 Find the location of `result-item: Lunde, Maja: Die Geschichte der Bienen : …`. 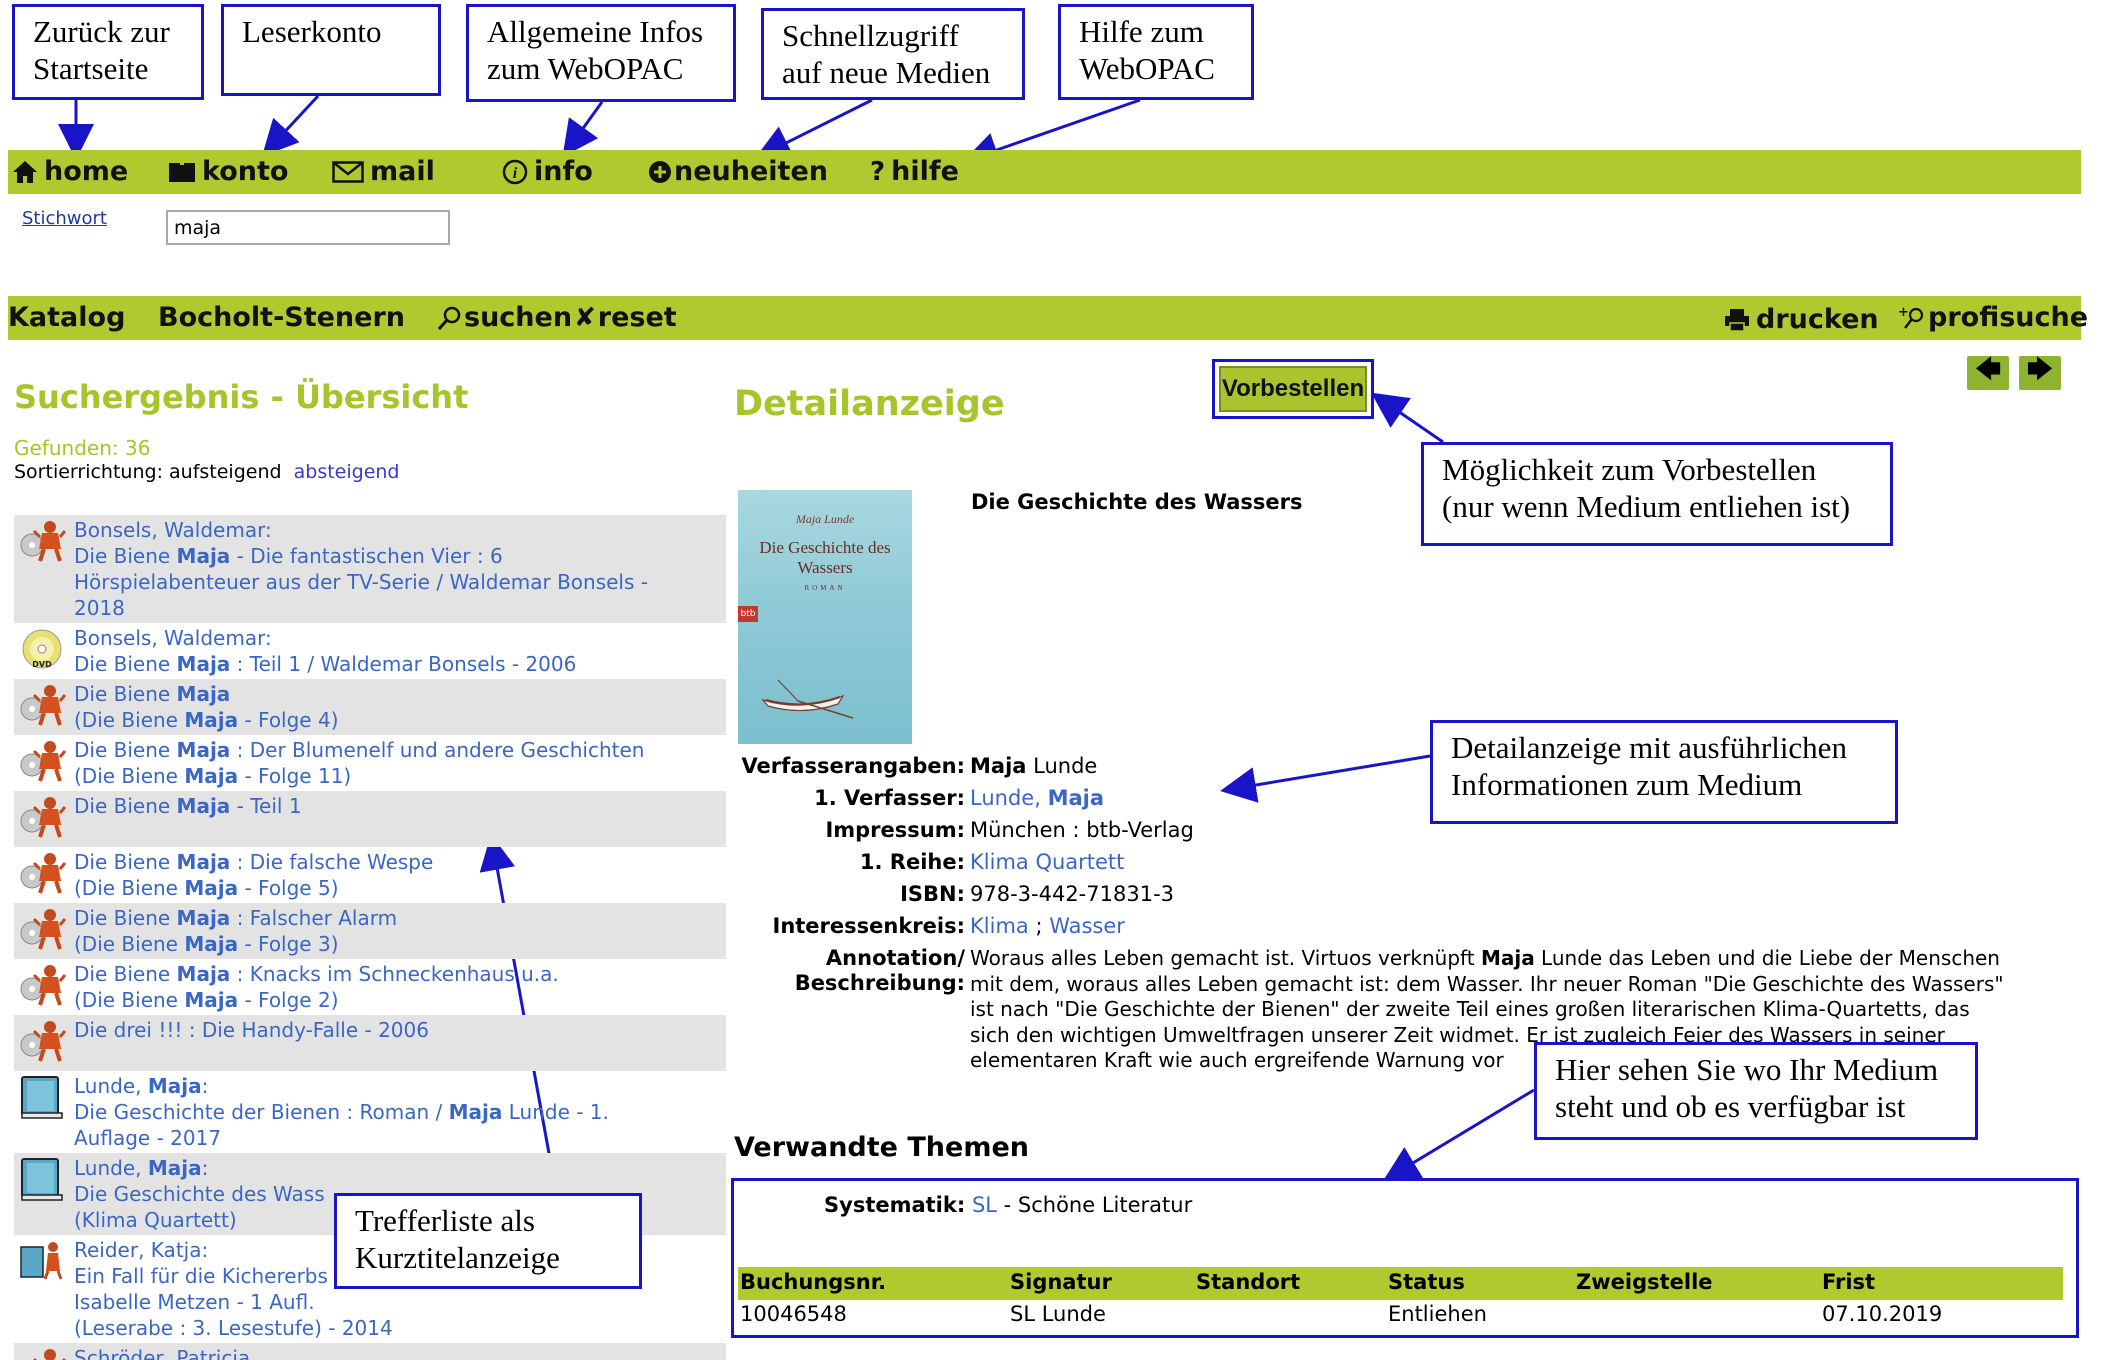

result-item: Lunde, Maja: Die Geschichte der Bienen : … is located at coordinates (370, 1112).